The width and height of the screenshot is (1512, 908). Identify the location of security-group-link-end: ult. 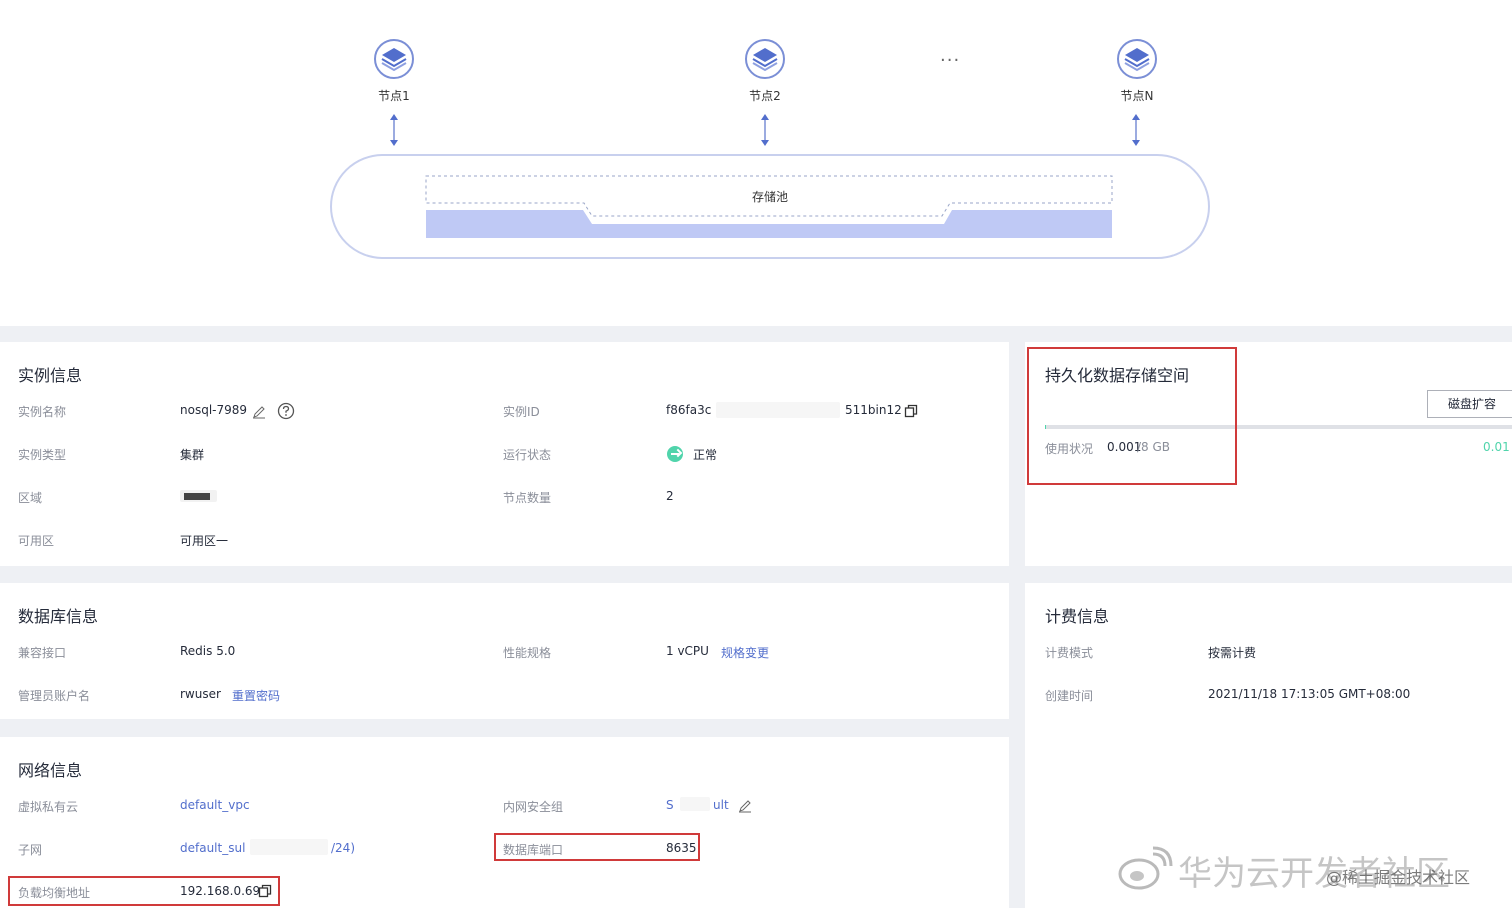
(721, 805).